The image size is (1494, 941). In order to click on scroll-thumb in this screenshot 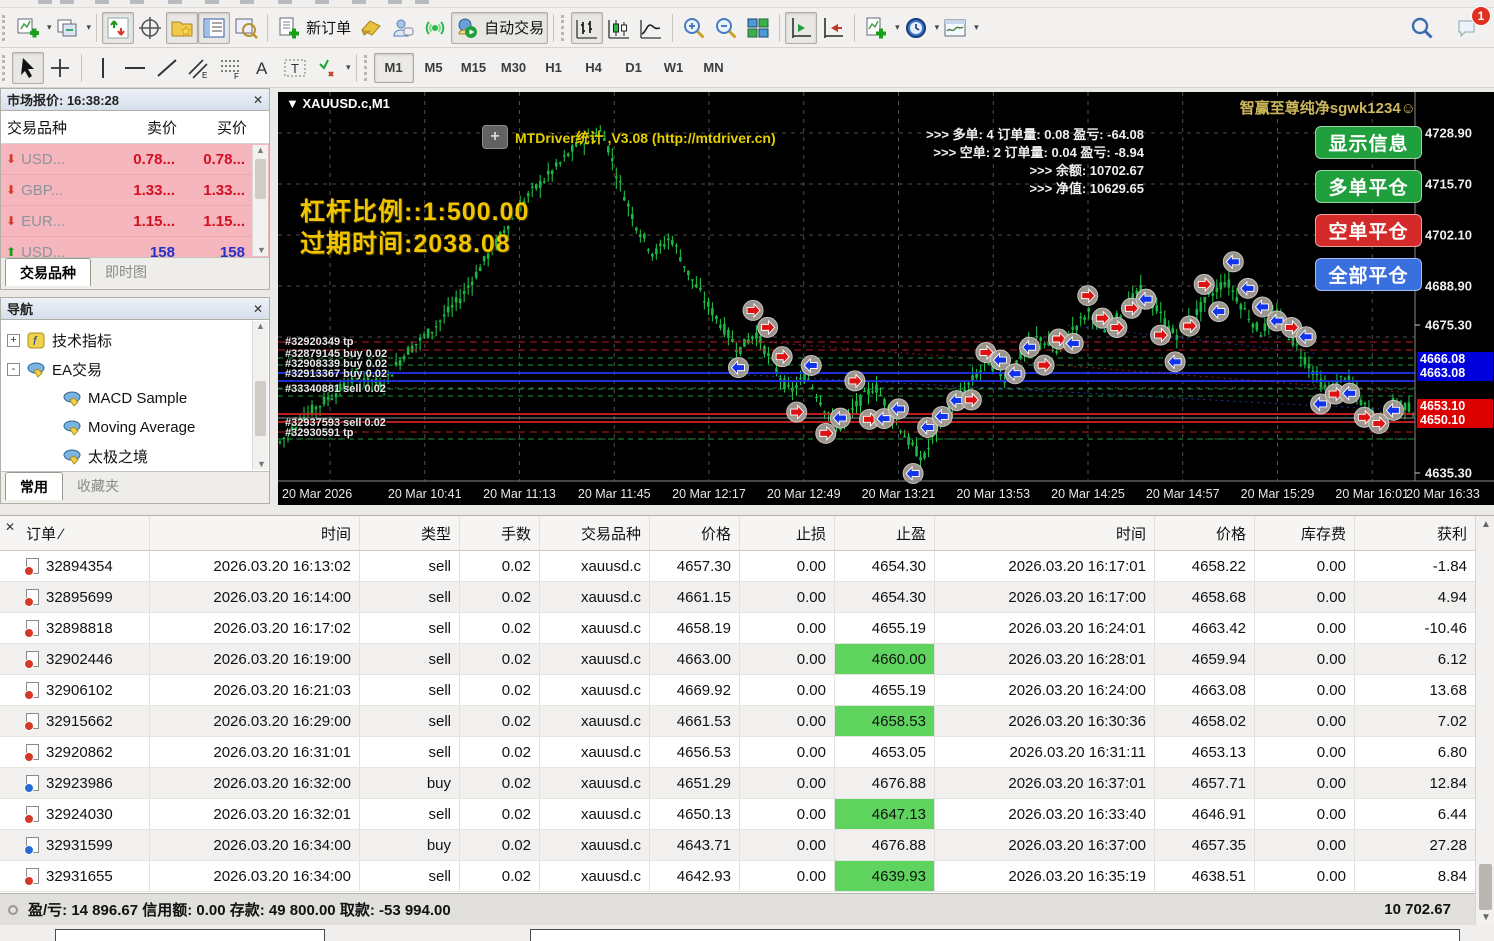, I will do `click(1485, 887)`.